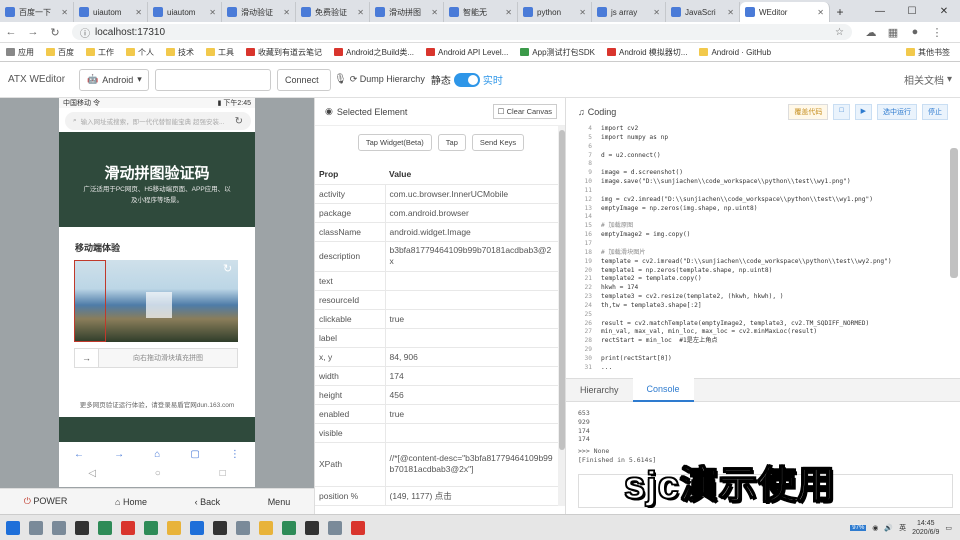  What do you see at coordinates (180, 52) in the screenshot?
I see `bookmark-item: 技术` at bounding box center [180, 52].